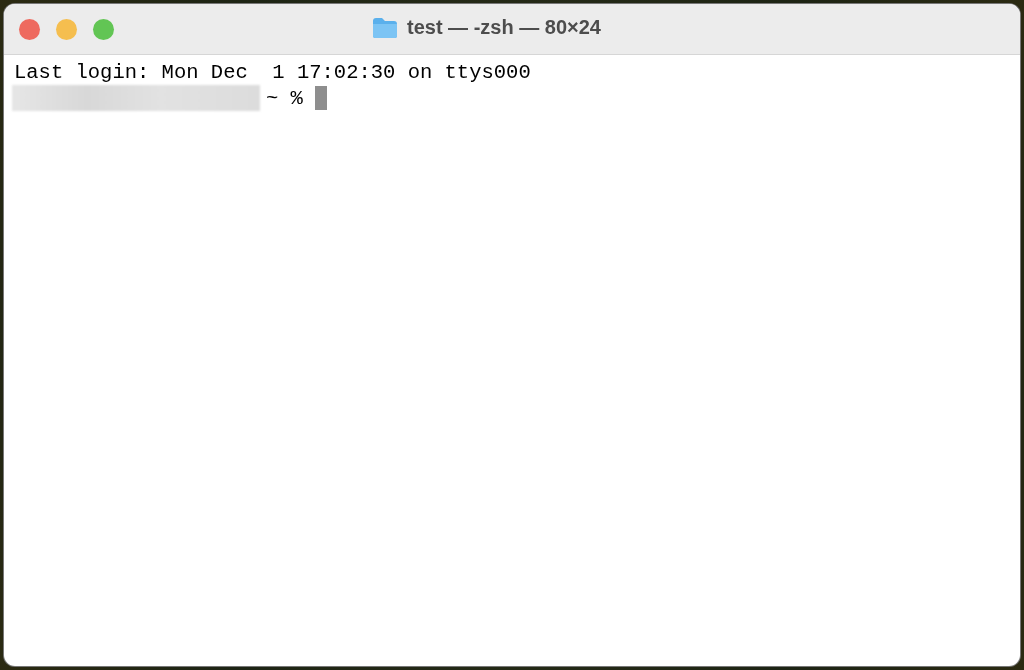 Image resolution: width=1024 pixels, height=670 pixels. I want to click on minimize-button, so click(66, 29).